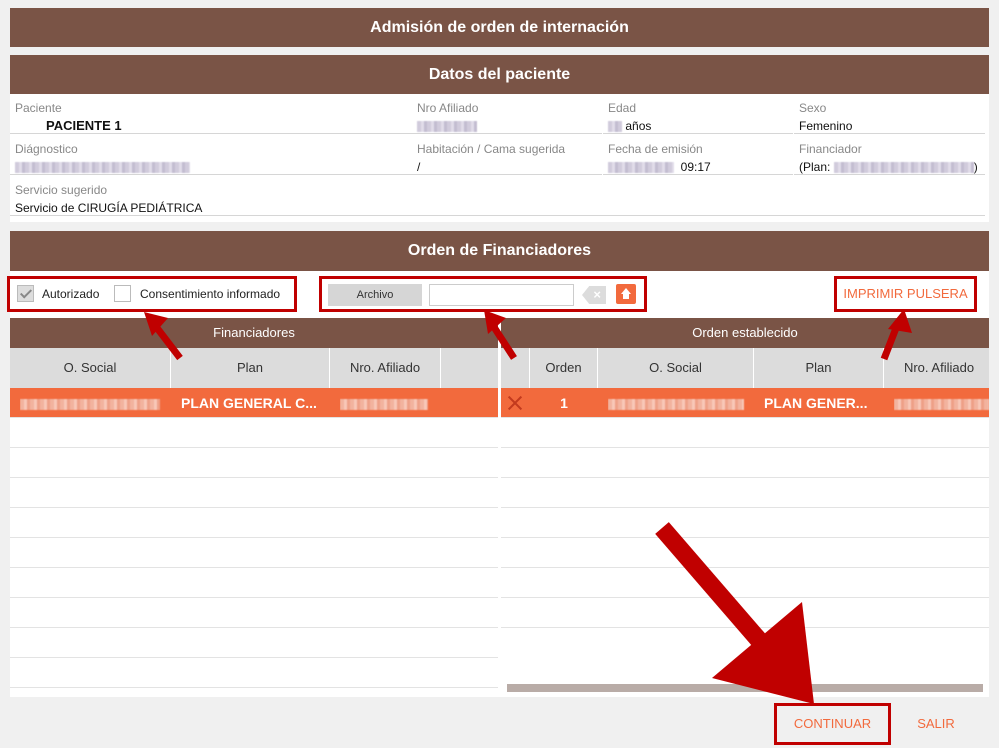 The image size is (999, 748). What do you see at coordinates (211, 115) in the screenshot?
I see `paciente-field: Paciente PACIENTE 1` at bounding box center [211, 115].